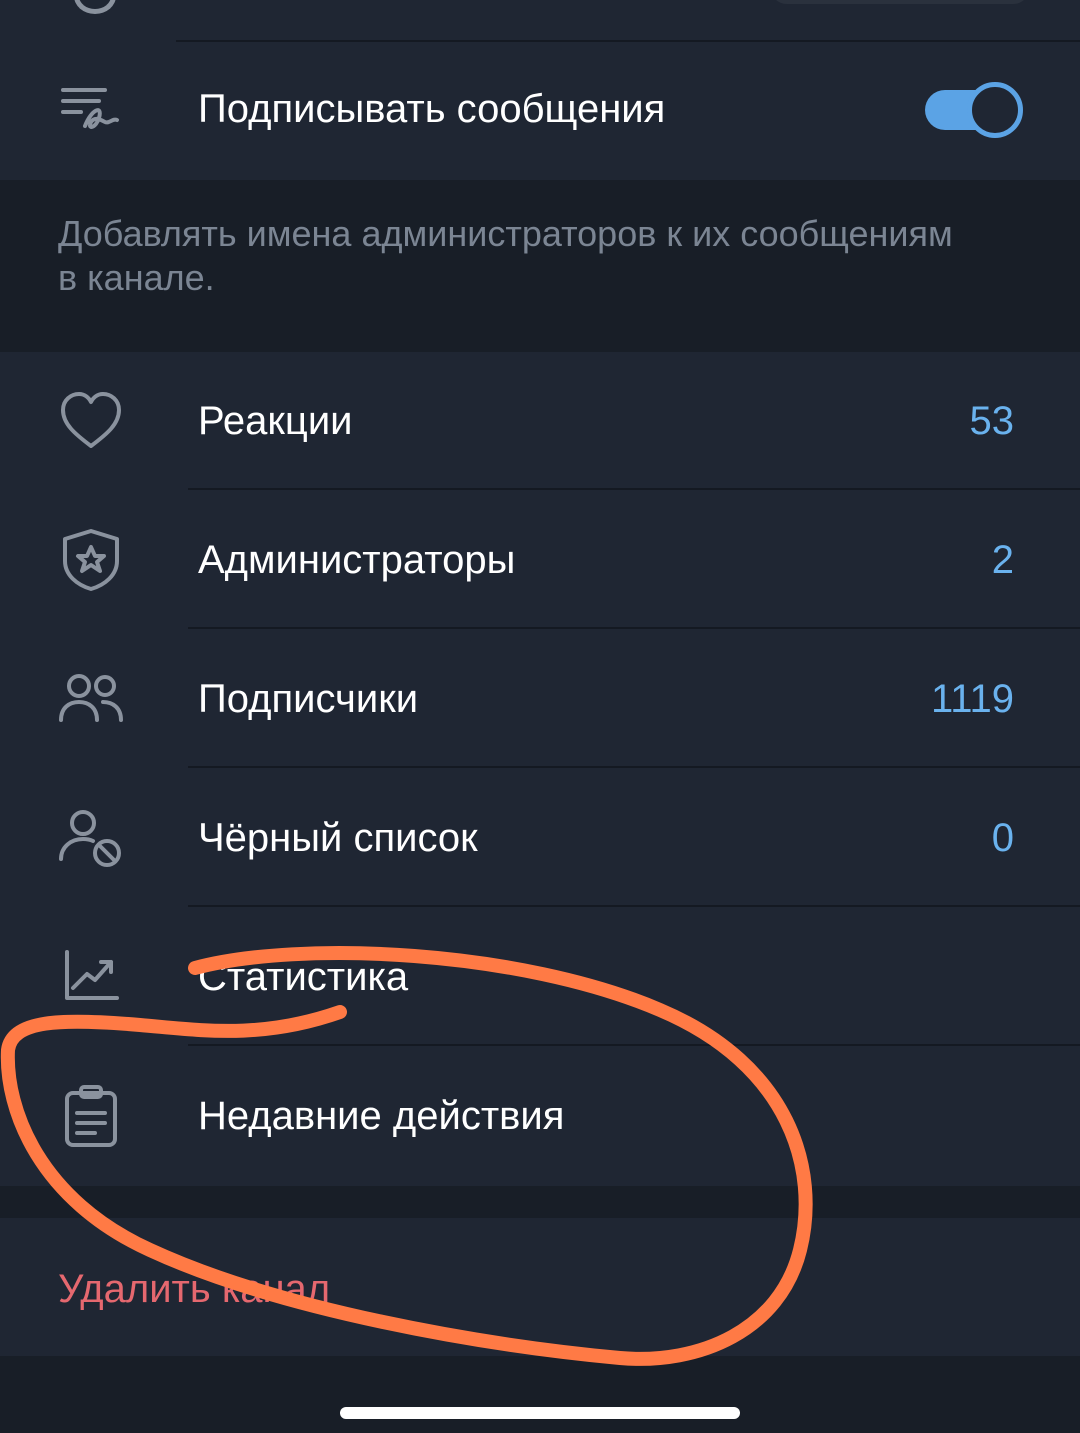 This screenshot has width=1080, height=1433. I want to click on signature-icon, so click(91, 109).